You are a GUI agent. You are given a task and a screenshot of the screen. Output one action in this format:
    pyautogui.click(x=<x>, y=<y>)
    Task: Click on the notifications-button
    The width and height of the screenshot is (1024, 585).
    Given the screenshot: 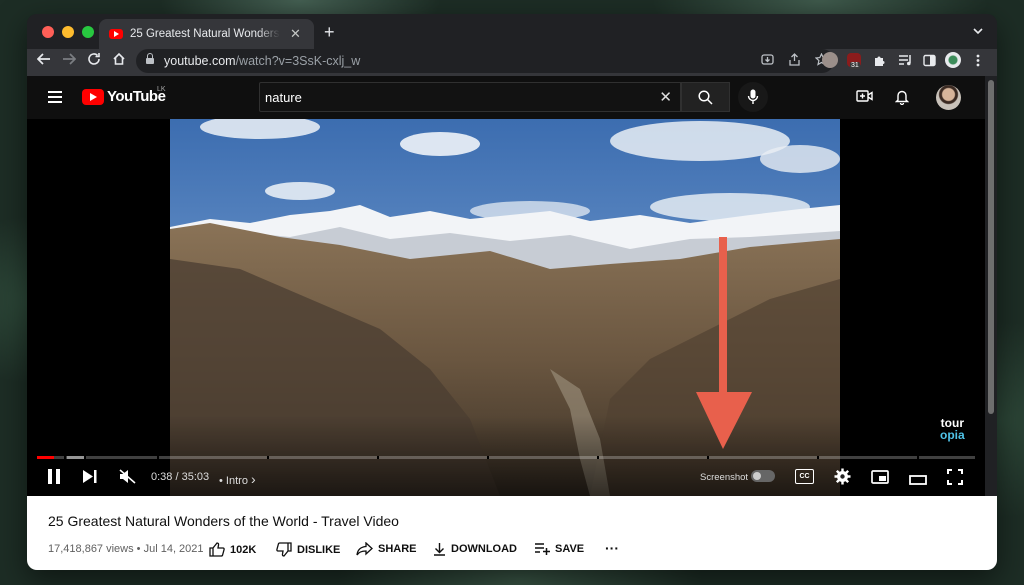 What is the action you would take?
    pyautogui.click(x=902, y=98)
    